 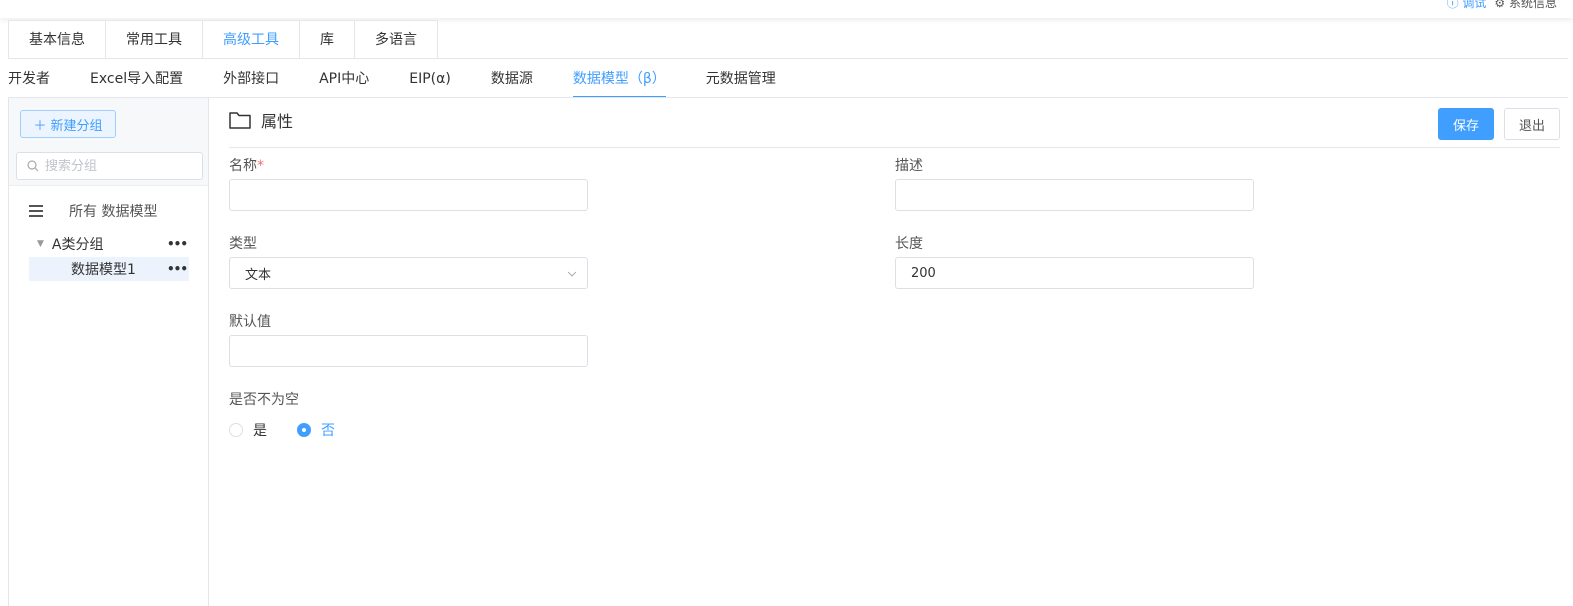 I want to click on secondary-tabs-divider, so click(x=788, y=97).